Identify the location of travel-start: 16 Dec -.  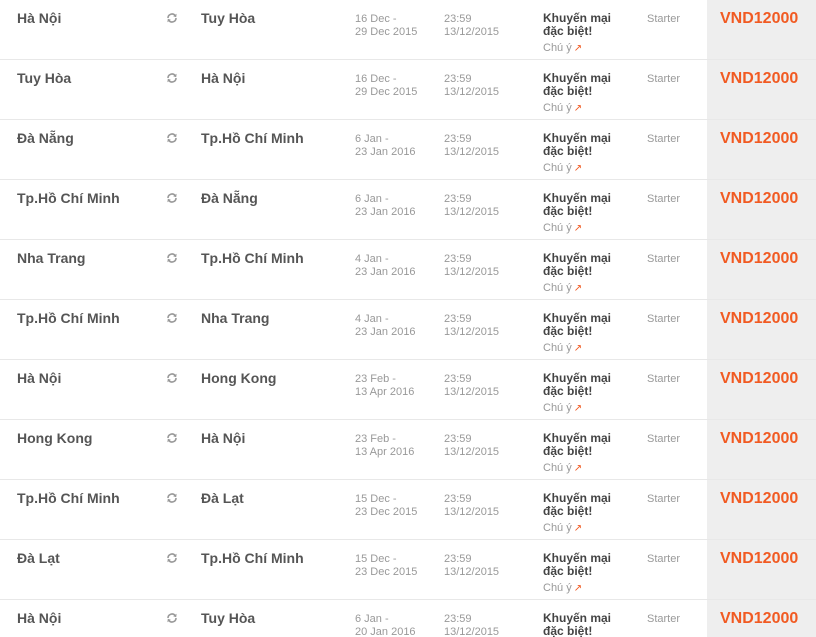
(376, 79).